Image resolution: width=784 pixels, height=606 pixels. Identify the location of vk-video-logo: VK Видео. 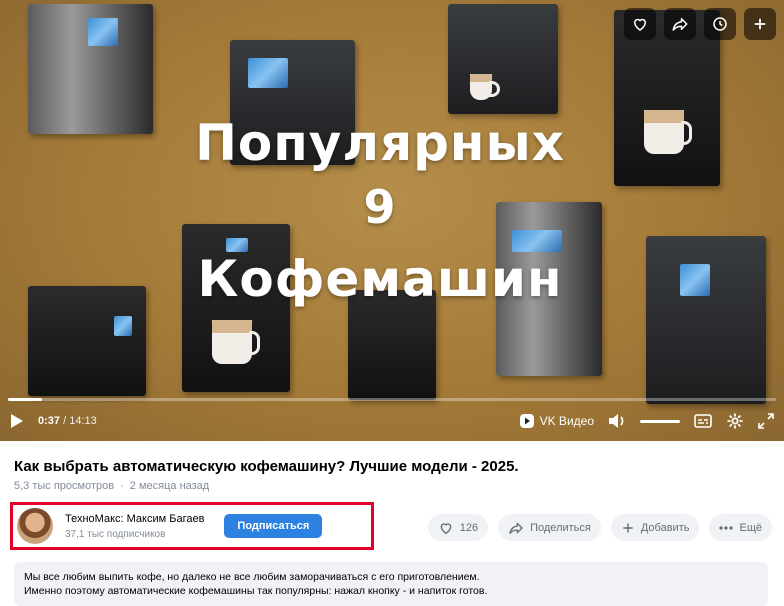
(556, 421).